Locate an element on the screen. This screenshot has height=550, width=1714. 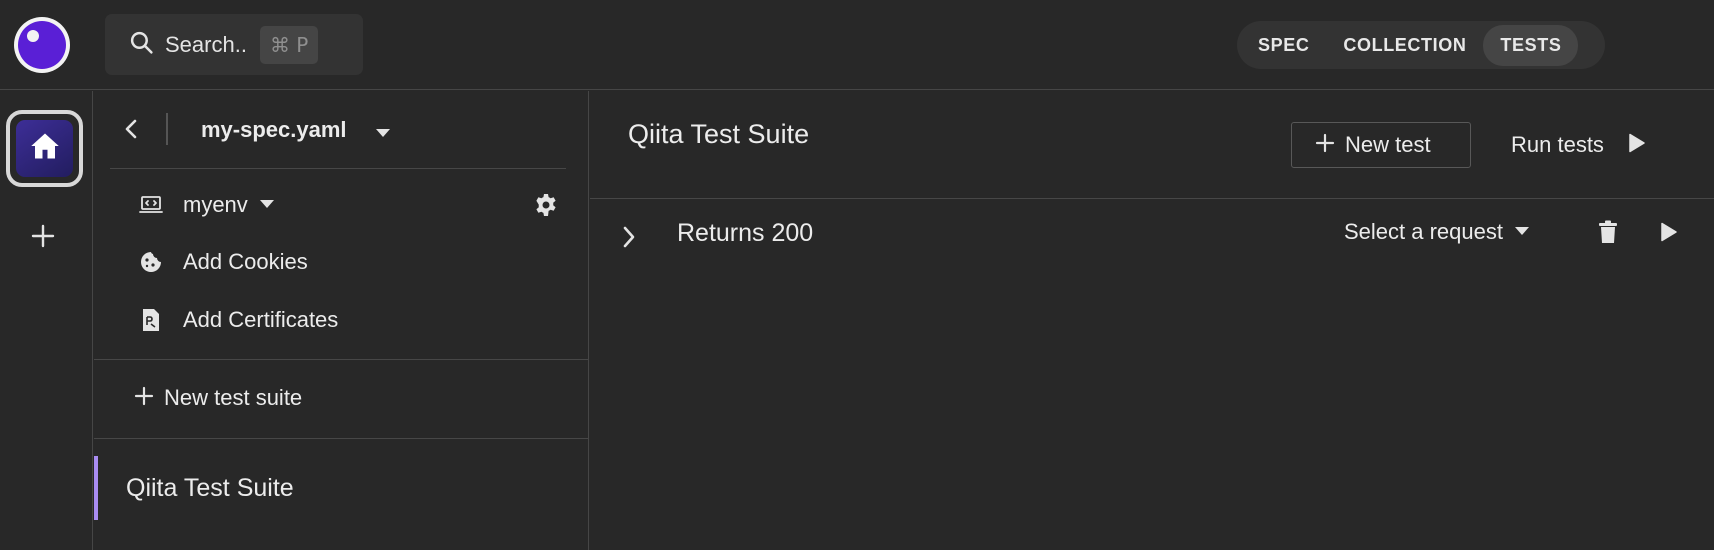
environment-caret-icon is located at coordinates (266, 205).